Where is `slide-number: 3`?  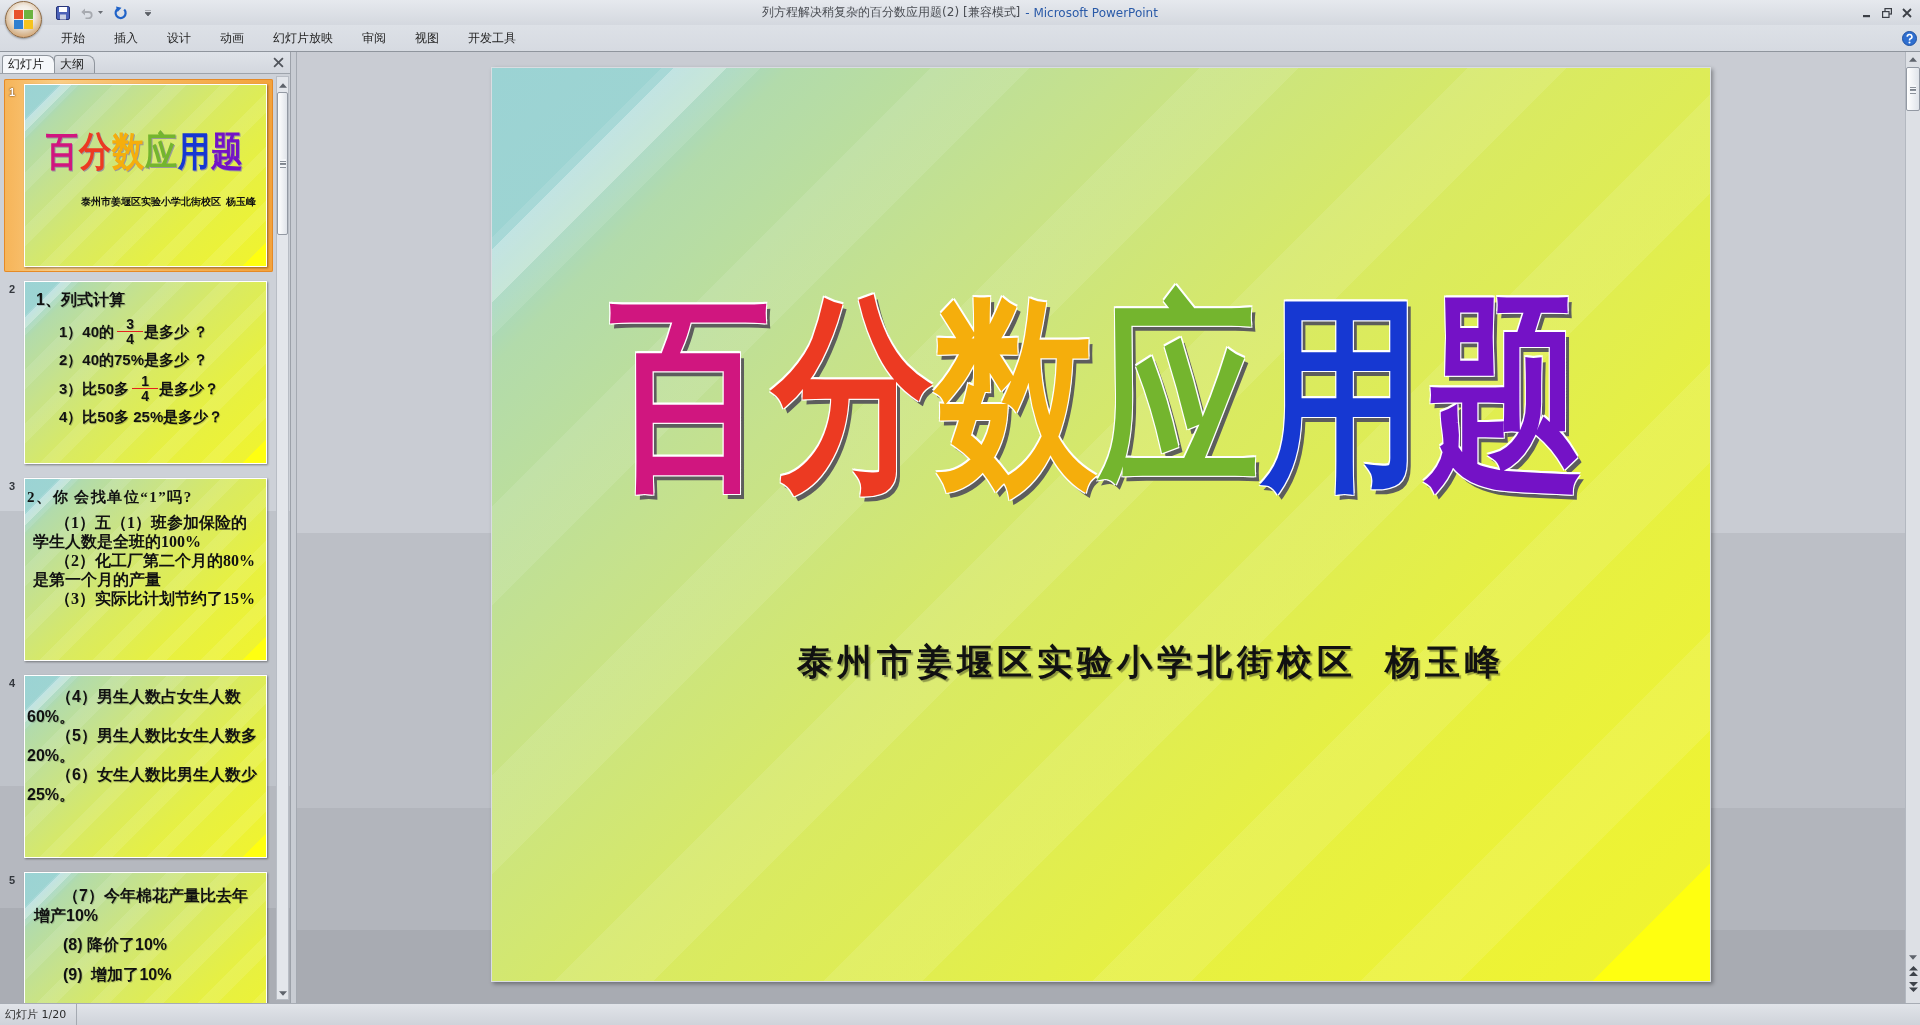 slide-number: 3 is located at coordinates (12, 486).